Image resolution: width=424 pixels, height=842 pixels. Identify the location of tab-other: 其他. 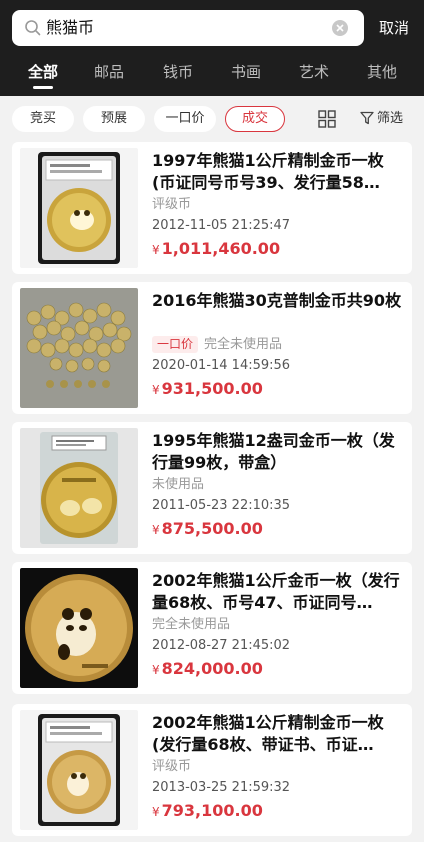
(382, 76).